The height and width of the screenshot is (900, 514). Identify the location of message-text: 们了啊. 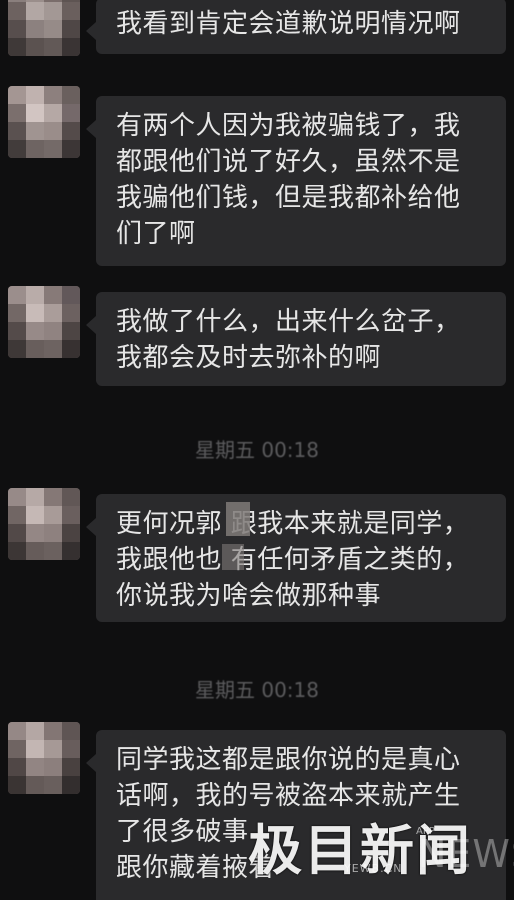
(156, 234).